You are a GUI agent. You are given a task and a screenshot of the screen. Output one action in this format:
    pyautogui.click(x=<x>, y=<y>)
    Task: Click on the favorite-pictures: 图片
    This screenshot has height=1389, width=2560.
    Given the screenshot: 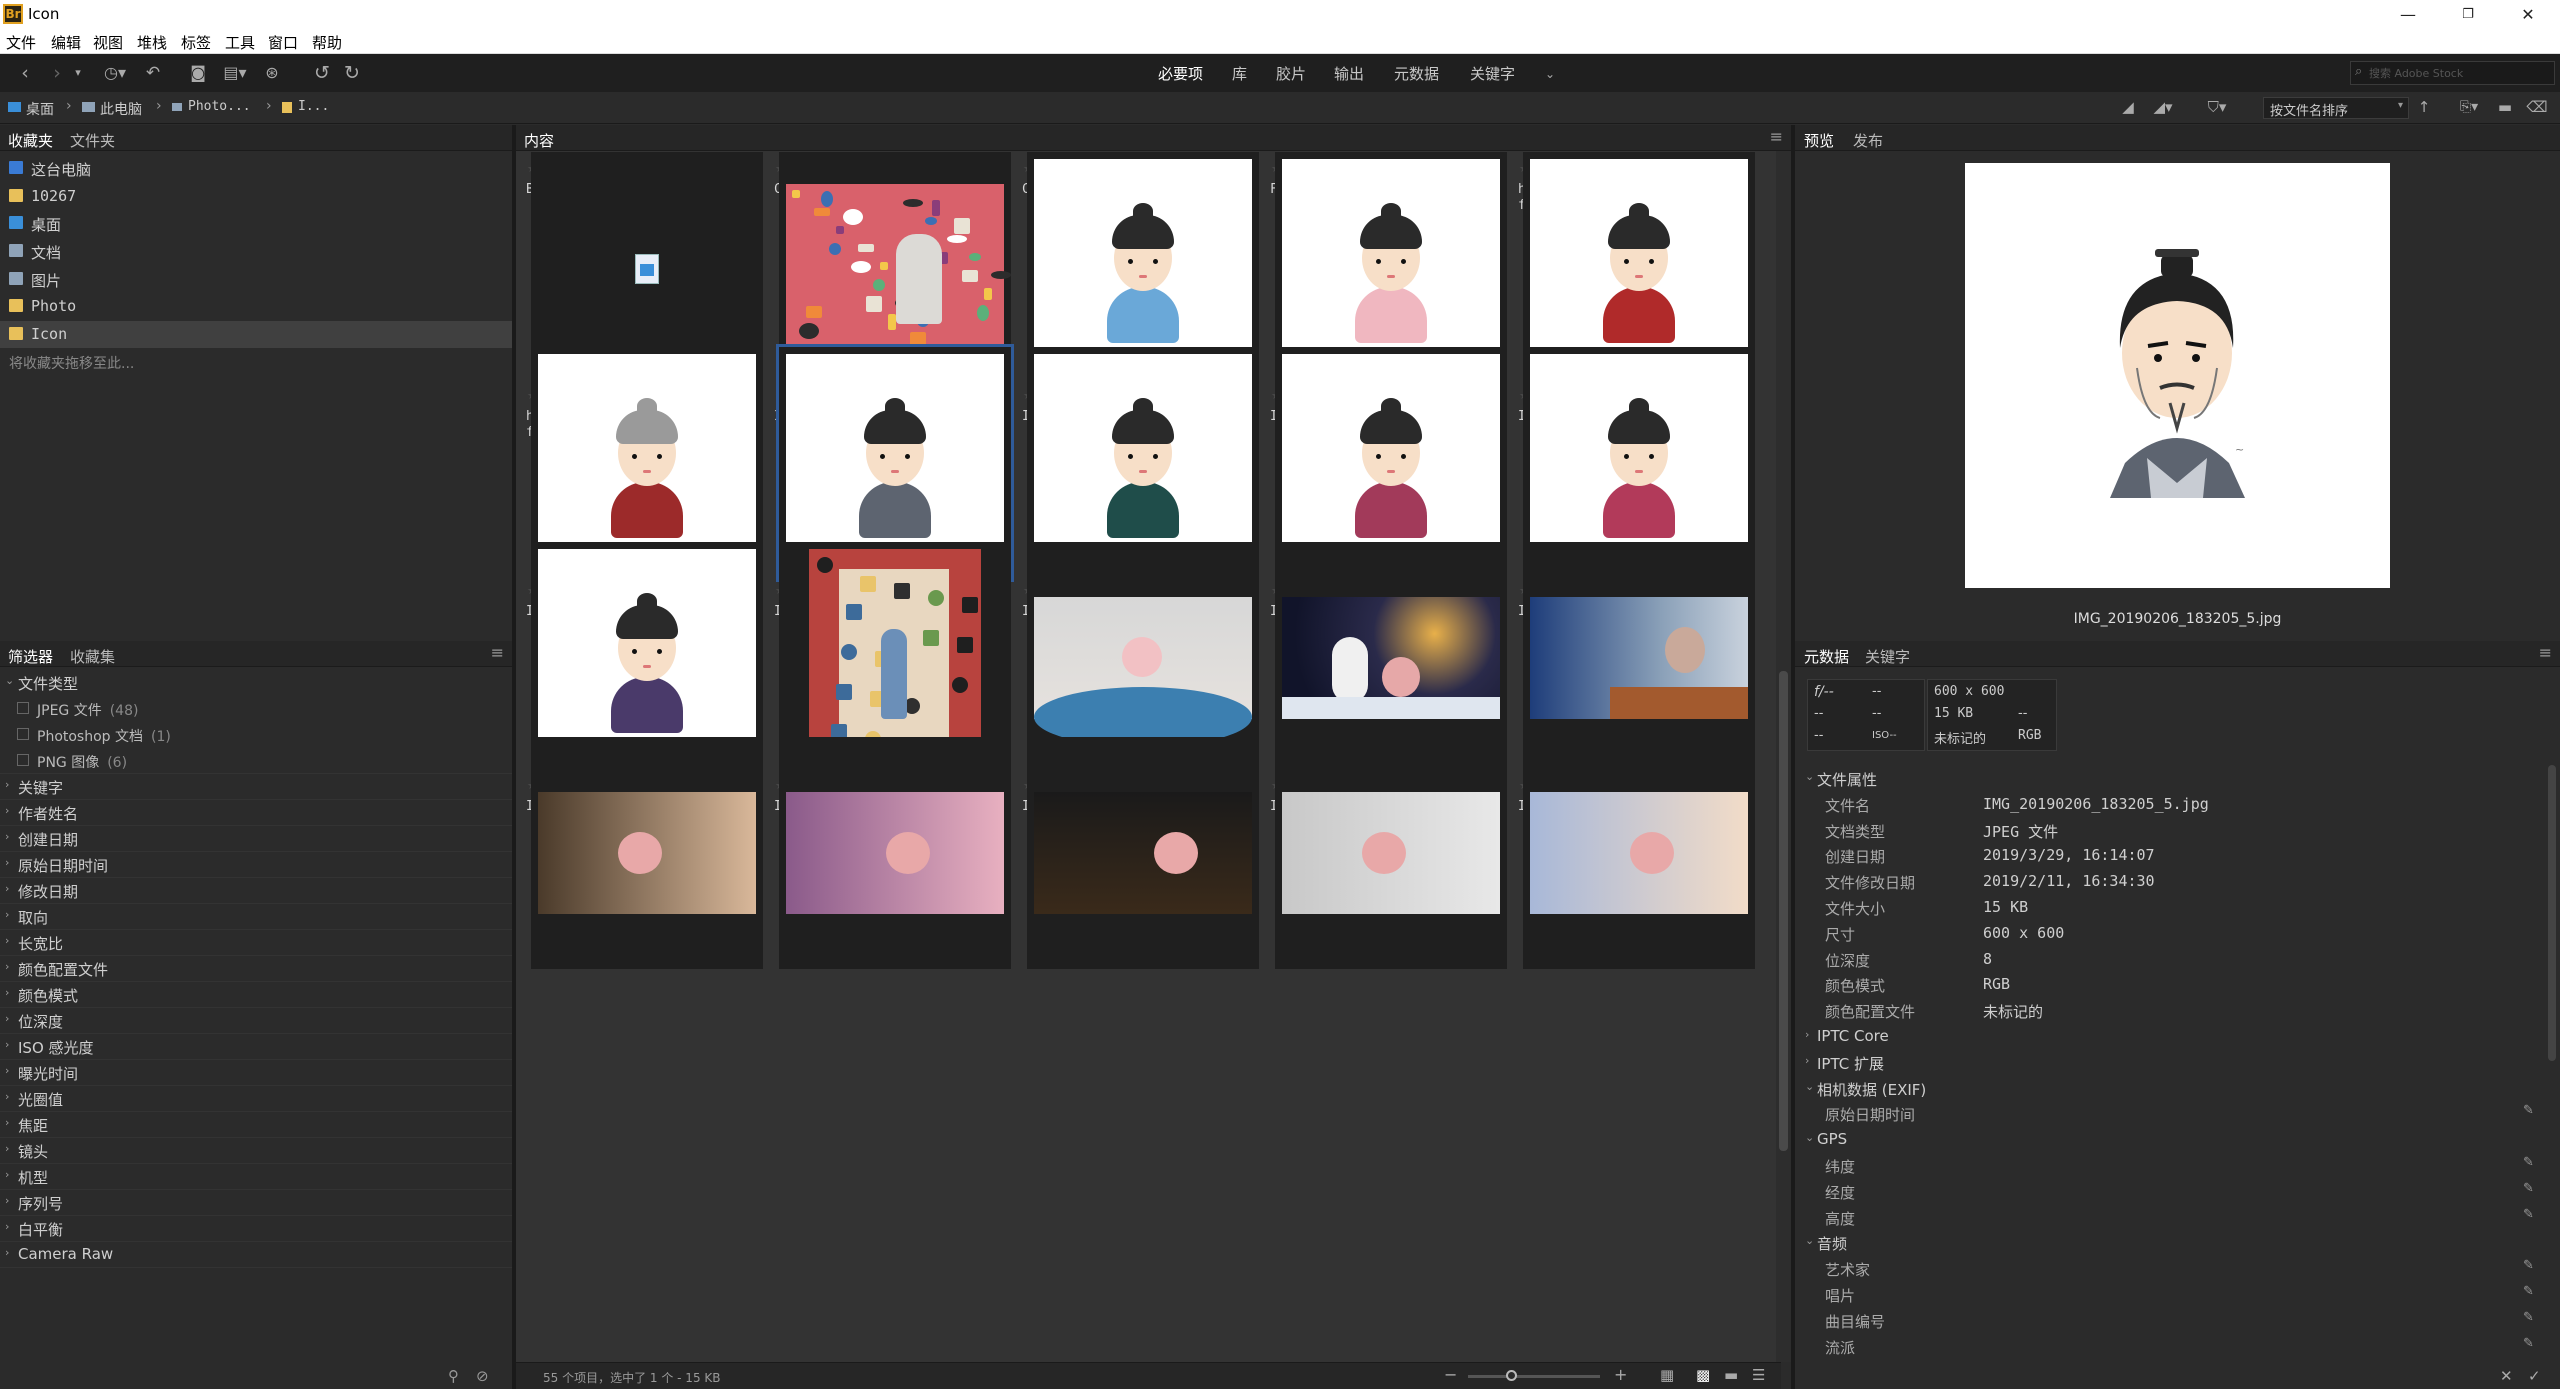 What is the action you would take?
    pyautogui.click(x=256, y=279)
    